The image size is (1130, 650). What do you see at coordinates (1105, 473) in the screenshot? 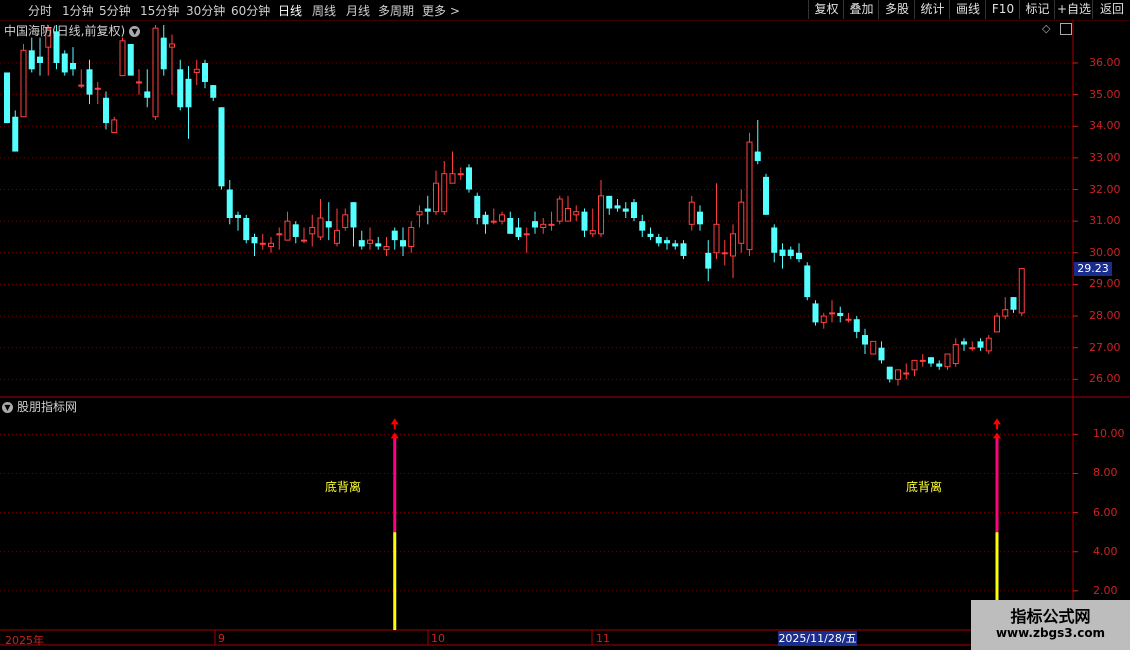
I see `indicator-axis-label: 8.00` at bounding box center [1105, 473].